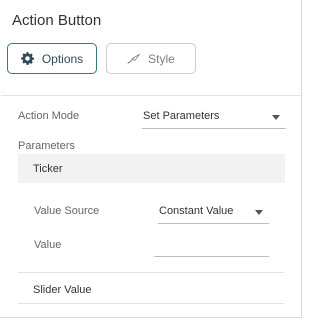  I want to click on parameter-item-ticker: Ticker, so click(151, 168).